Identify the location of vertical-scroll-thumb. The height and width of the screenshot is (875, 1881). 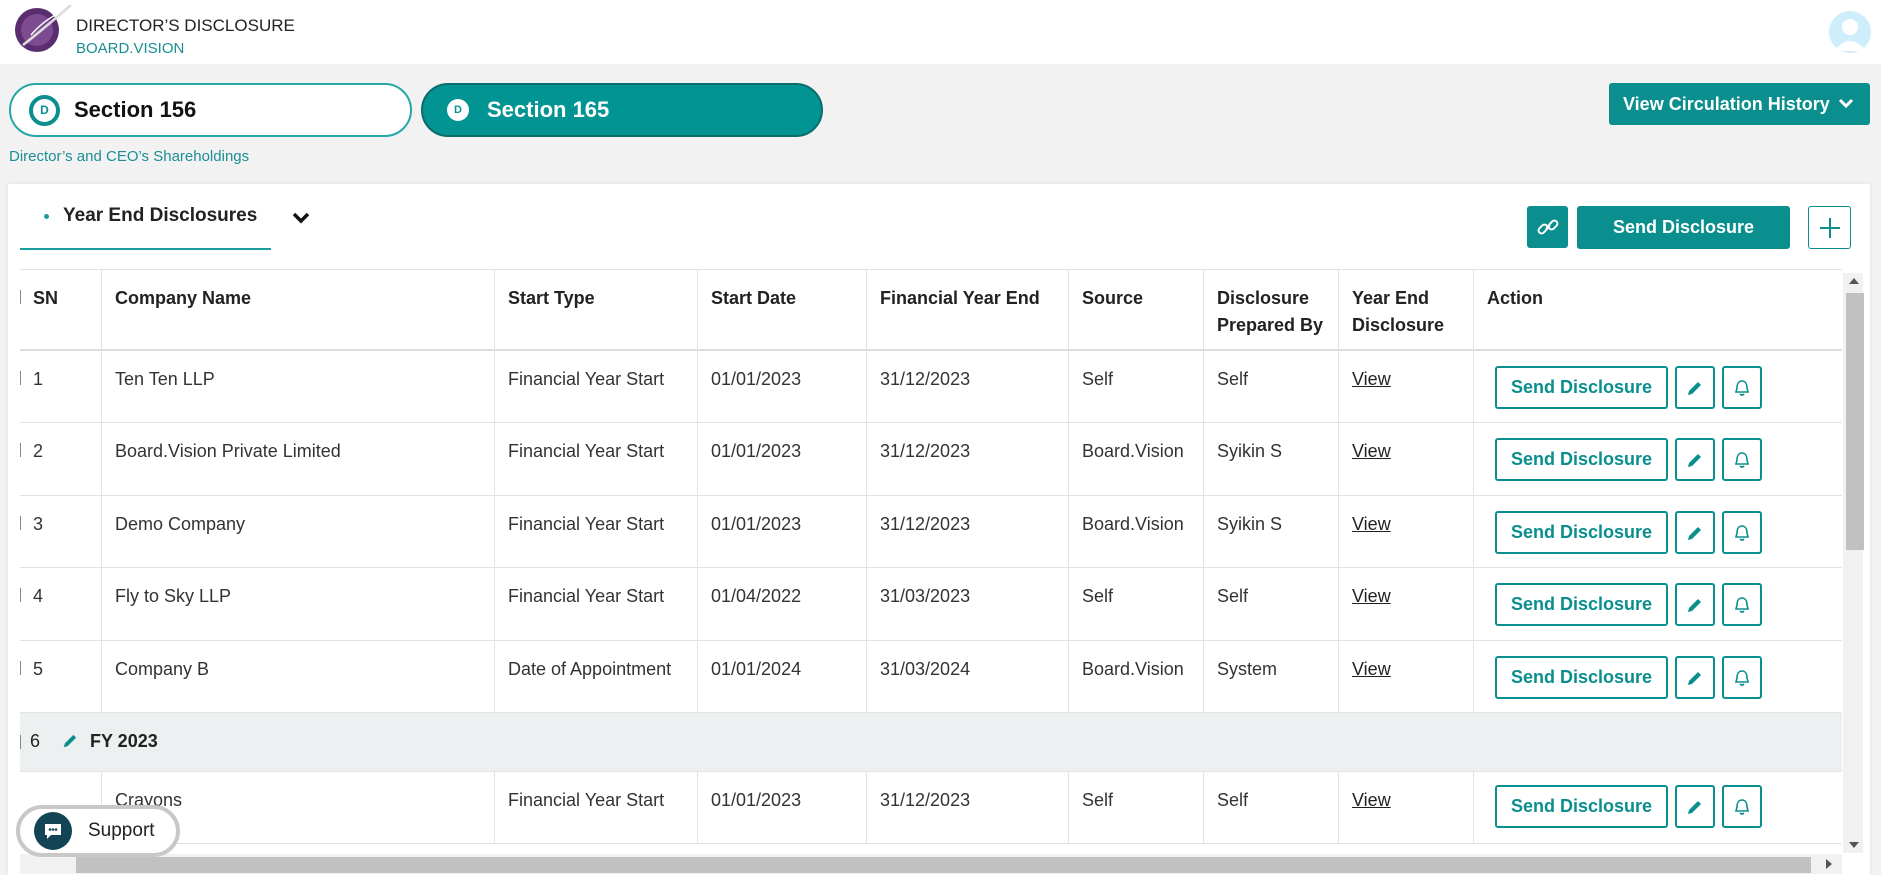
(1855, 421).